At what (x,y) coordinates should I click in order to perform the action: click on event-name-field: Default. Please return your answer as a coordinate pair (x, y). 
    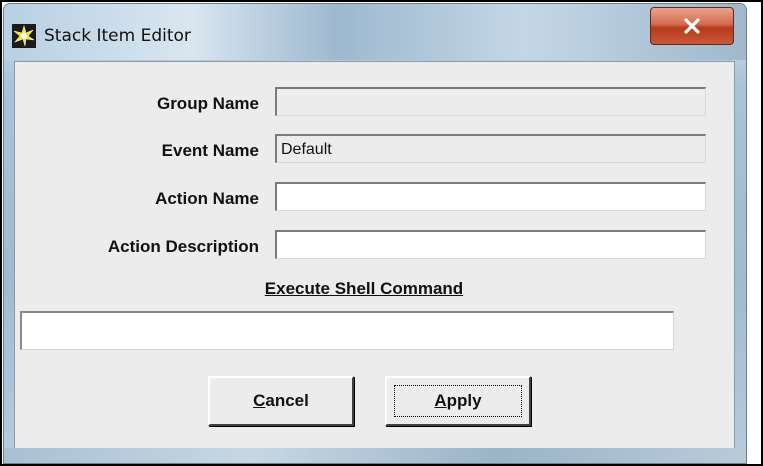
    Looking at the image, I should click on (490, 148).